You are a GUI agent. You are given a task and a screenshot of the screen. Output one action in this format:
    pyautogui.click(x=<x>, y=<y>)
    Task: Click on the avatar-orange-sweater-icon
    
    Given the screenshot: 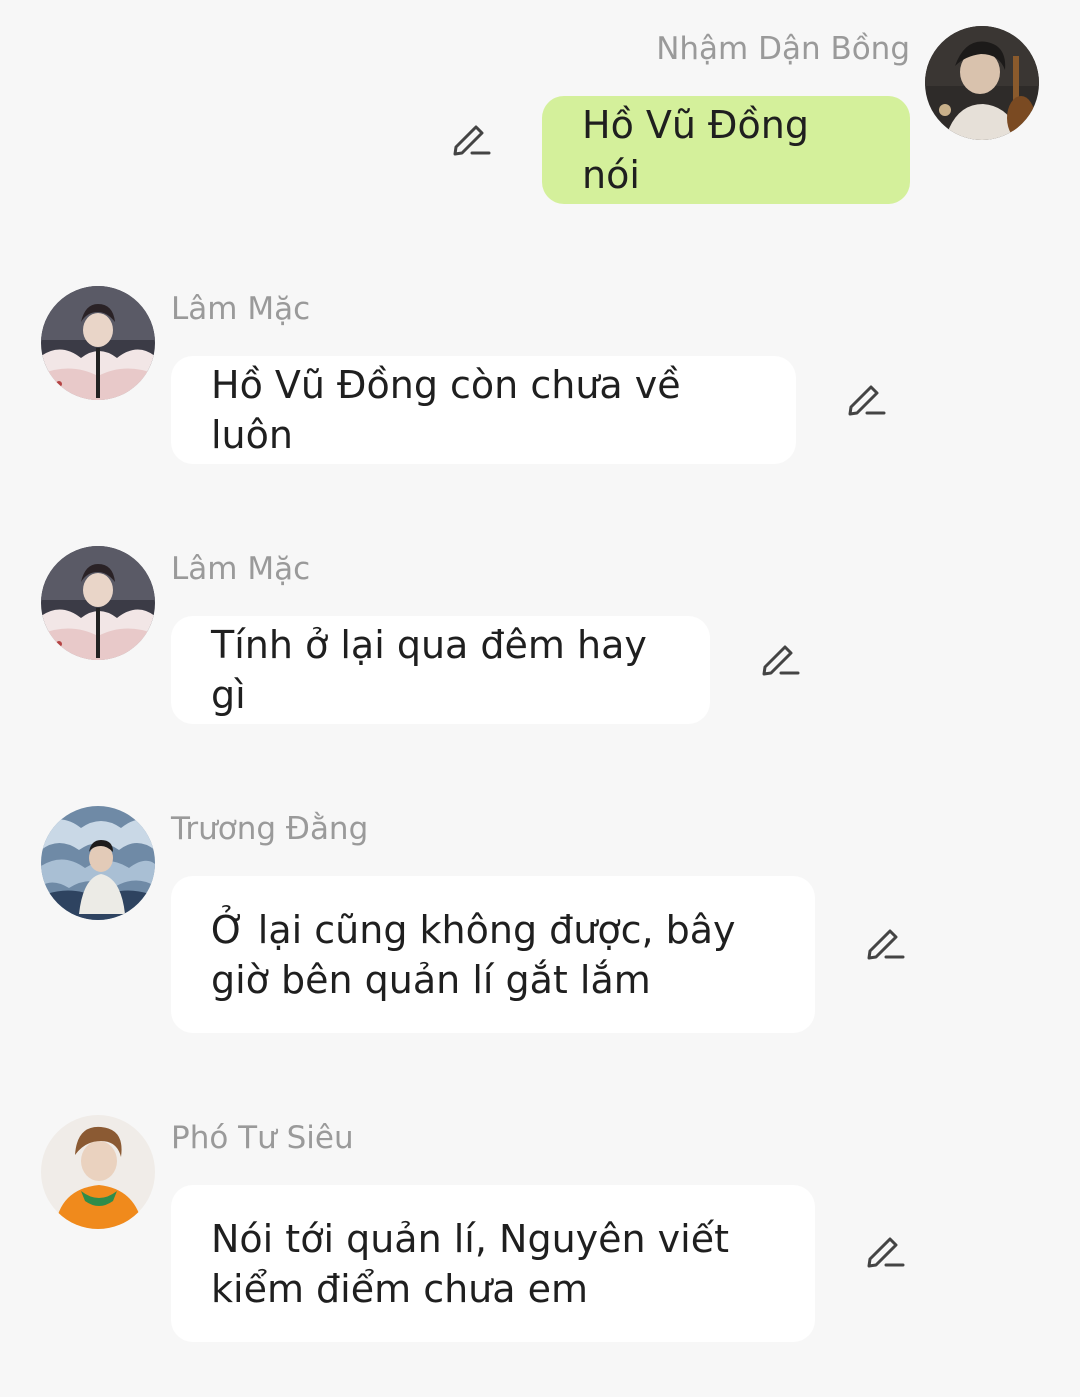 What is the action you would take?
    pyautogui.click(x=98, y=1172)
    